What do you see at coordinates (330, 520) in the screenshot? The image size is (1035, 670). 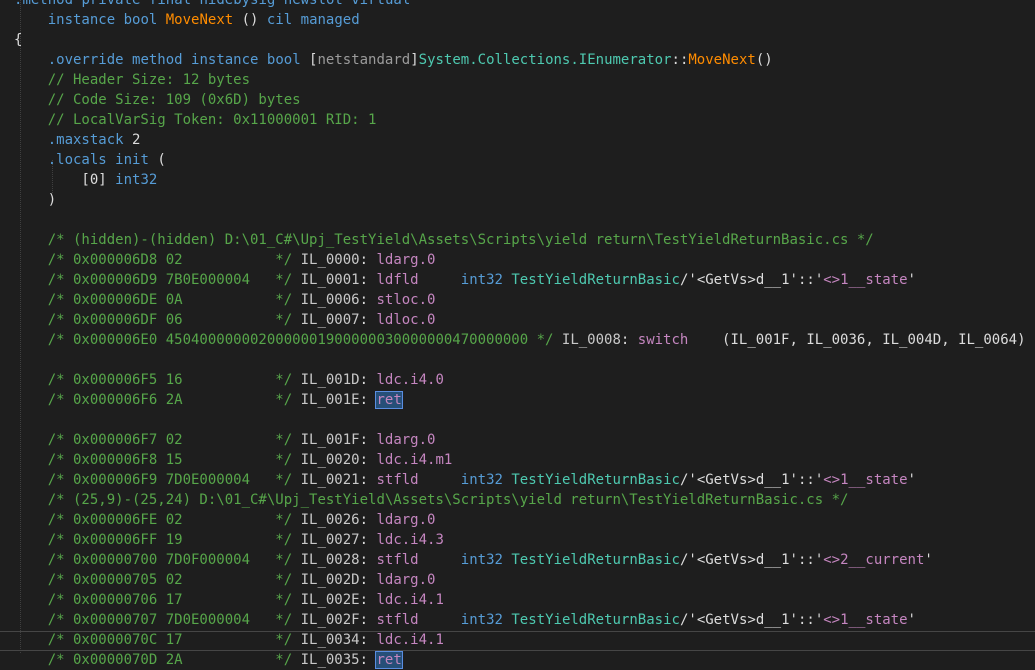 I see `code-token: IL_0026` at bounding box center [330, 520].